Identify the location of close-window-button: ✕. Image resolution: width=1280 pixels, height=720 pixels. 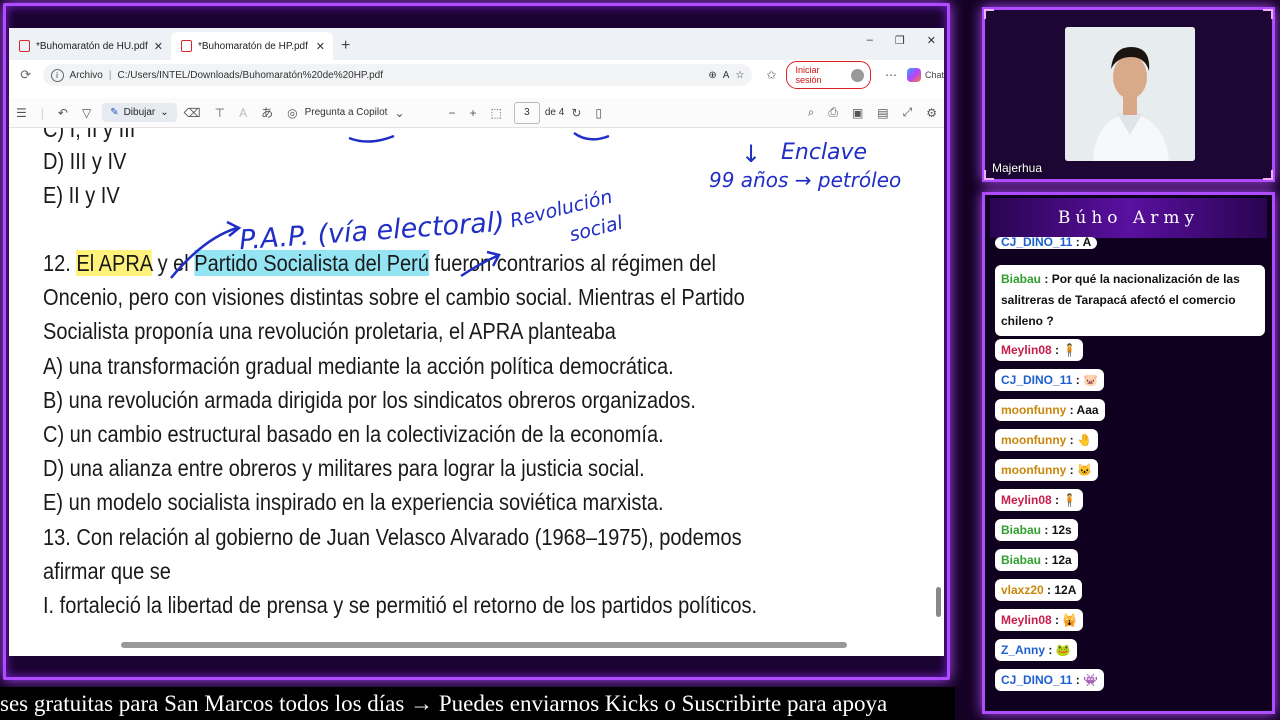
(931, 40).